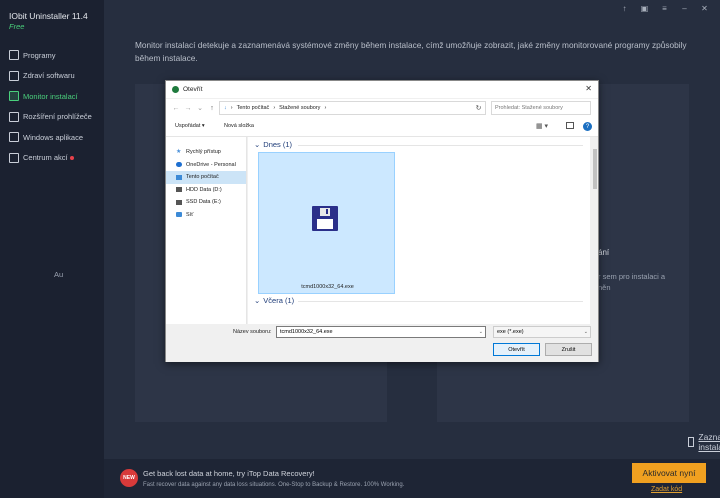 This screenshot has width=720, height=498. I want to click on organize-button: Uspořádat ▾, so click(190, 126).